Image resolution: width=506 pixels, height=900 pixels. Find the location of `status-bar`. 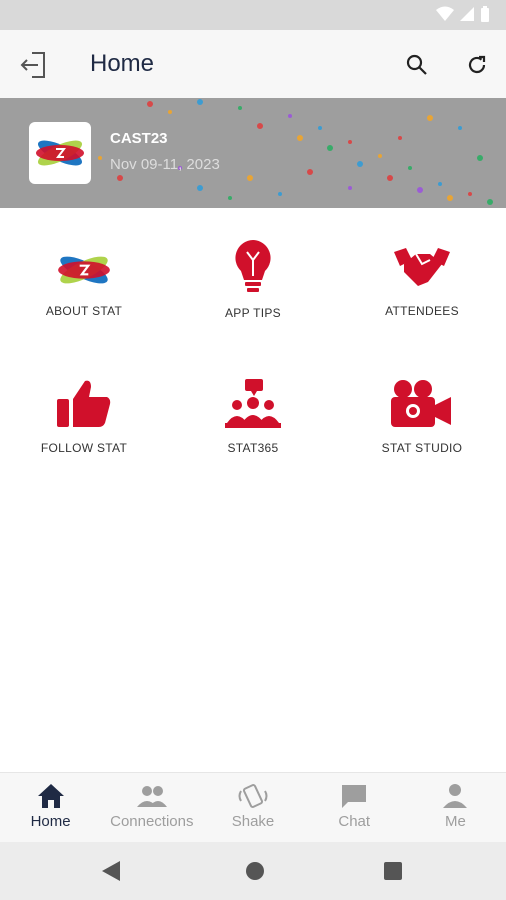

status-bar is located at coordinates (253, 15).